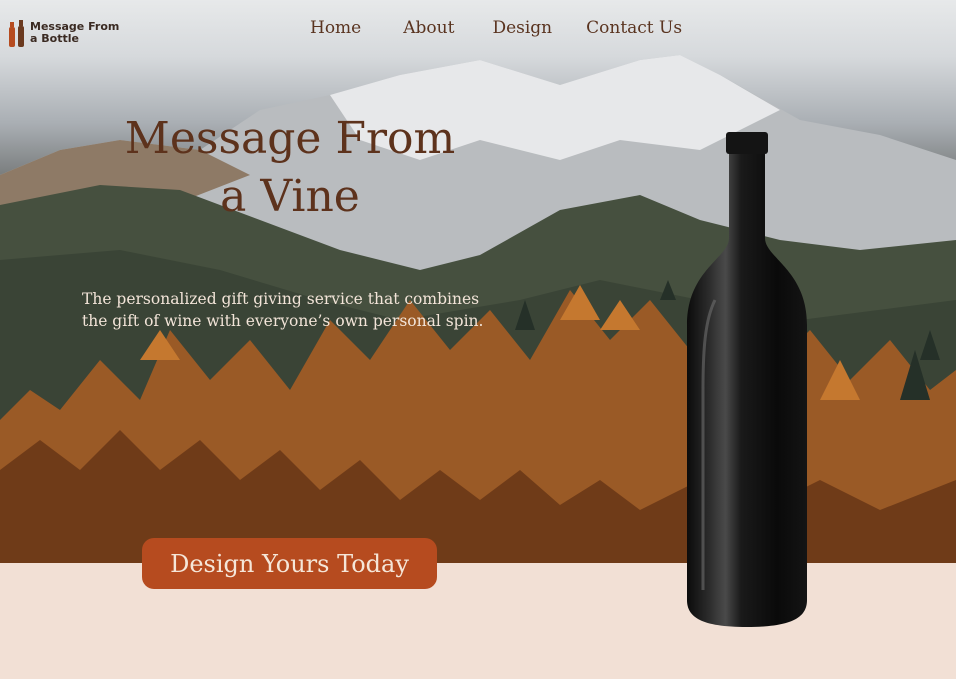 This screenshot has height=679, width=956. What do you see at coordinates (428, 28) in the screenshot?
I see `nav-about-link: About` at bounding box center [428, 28].